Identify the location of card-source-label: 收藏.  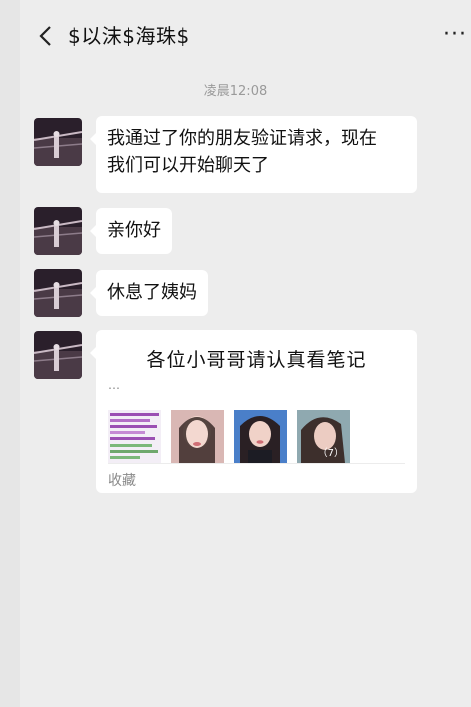
(122, 481).